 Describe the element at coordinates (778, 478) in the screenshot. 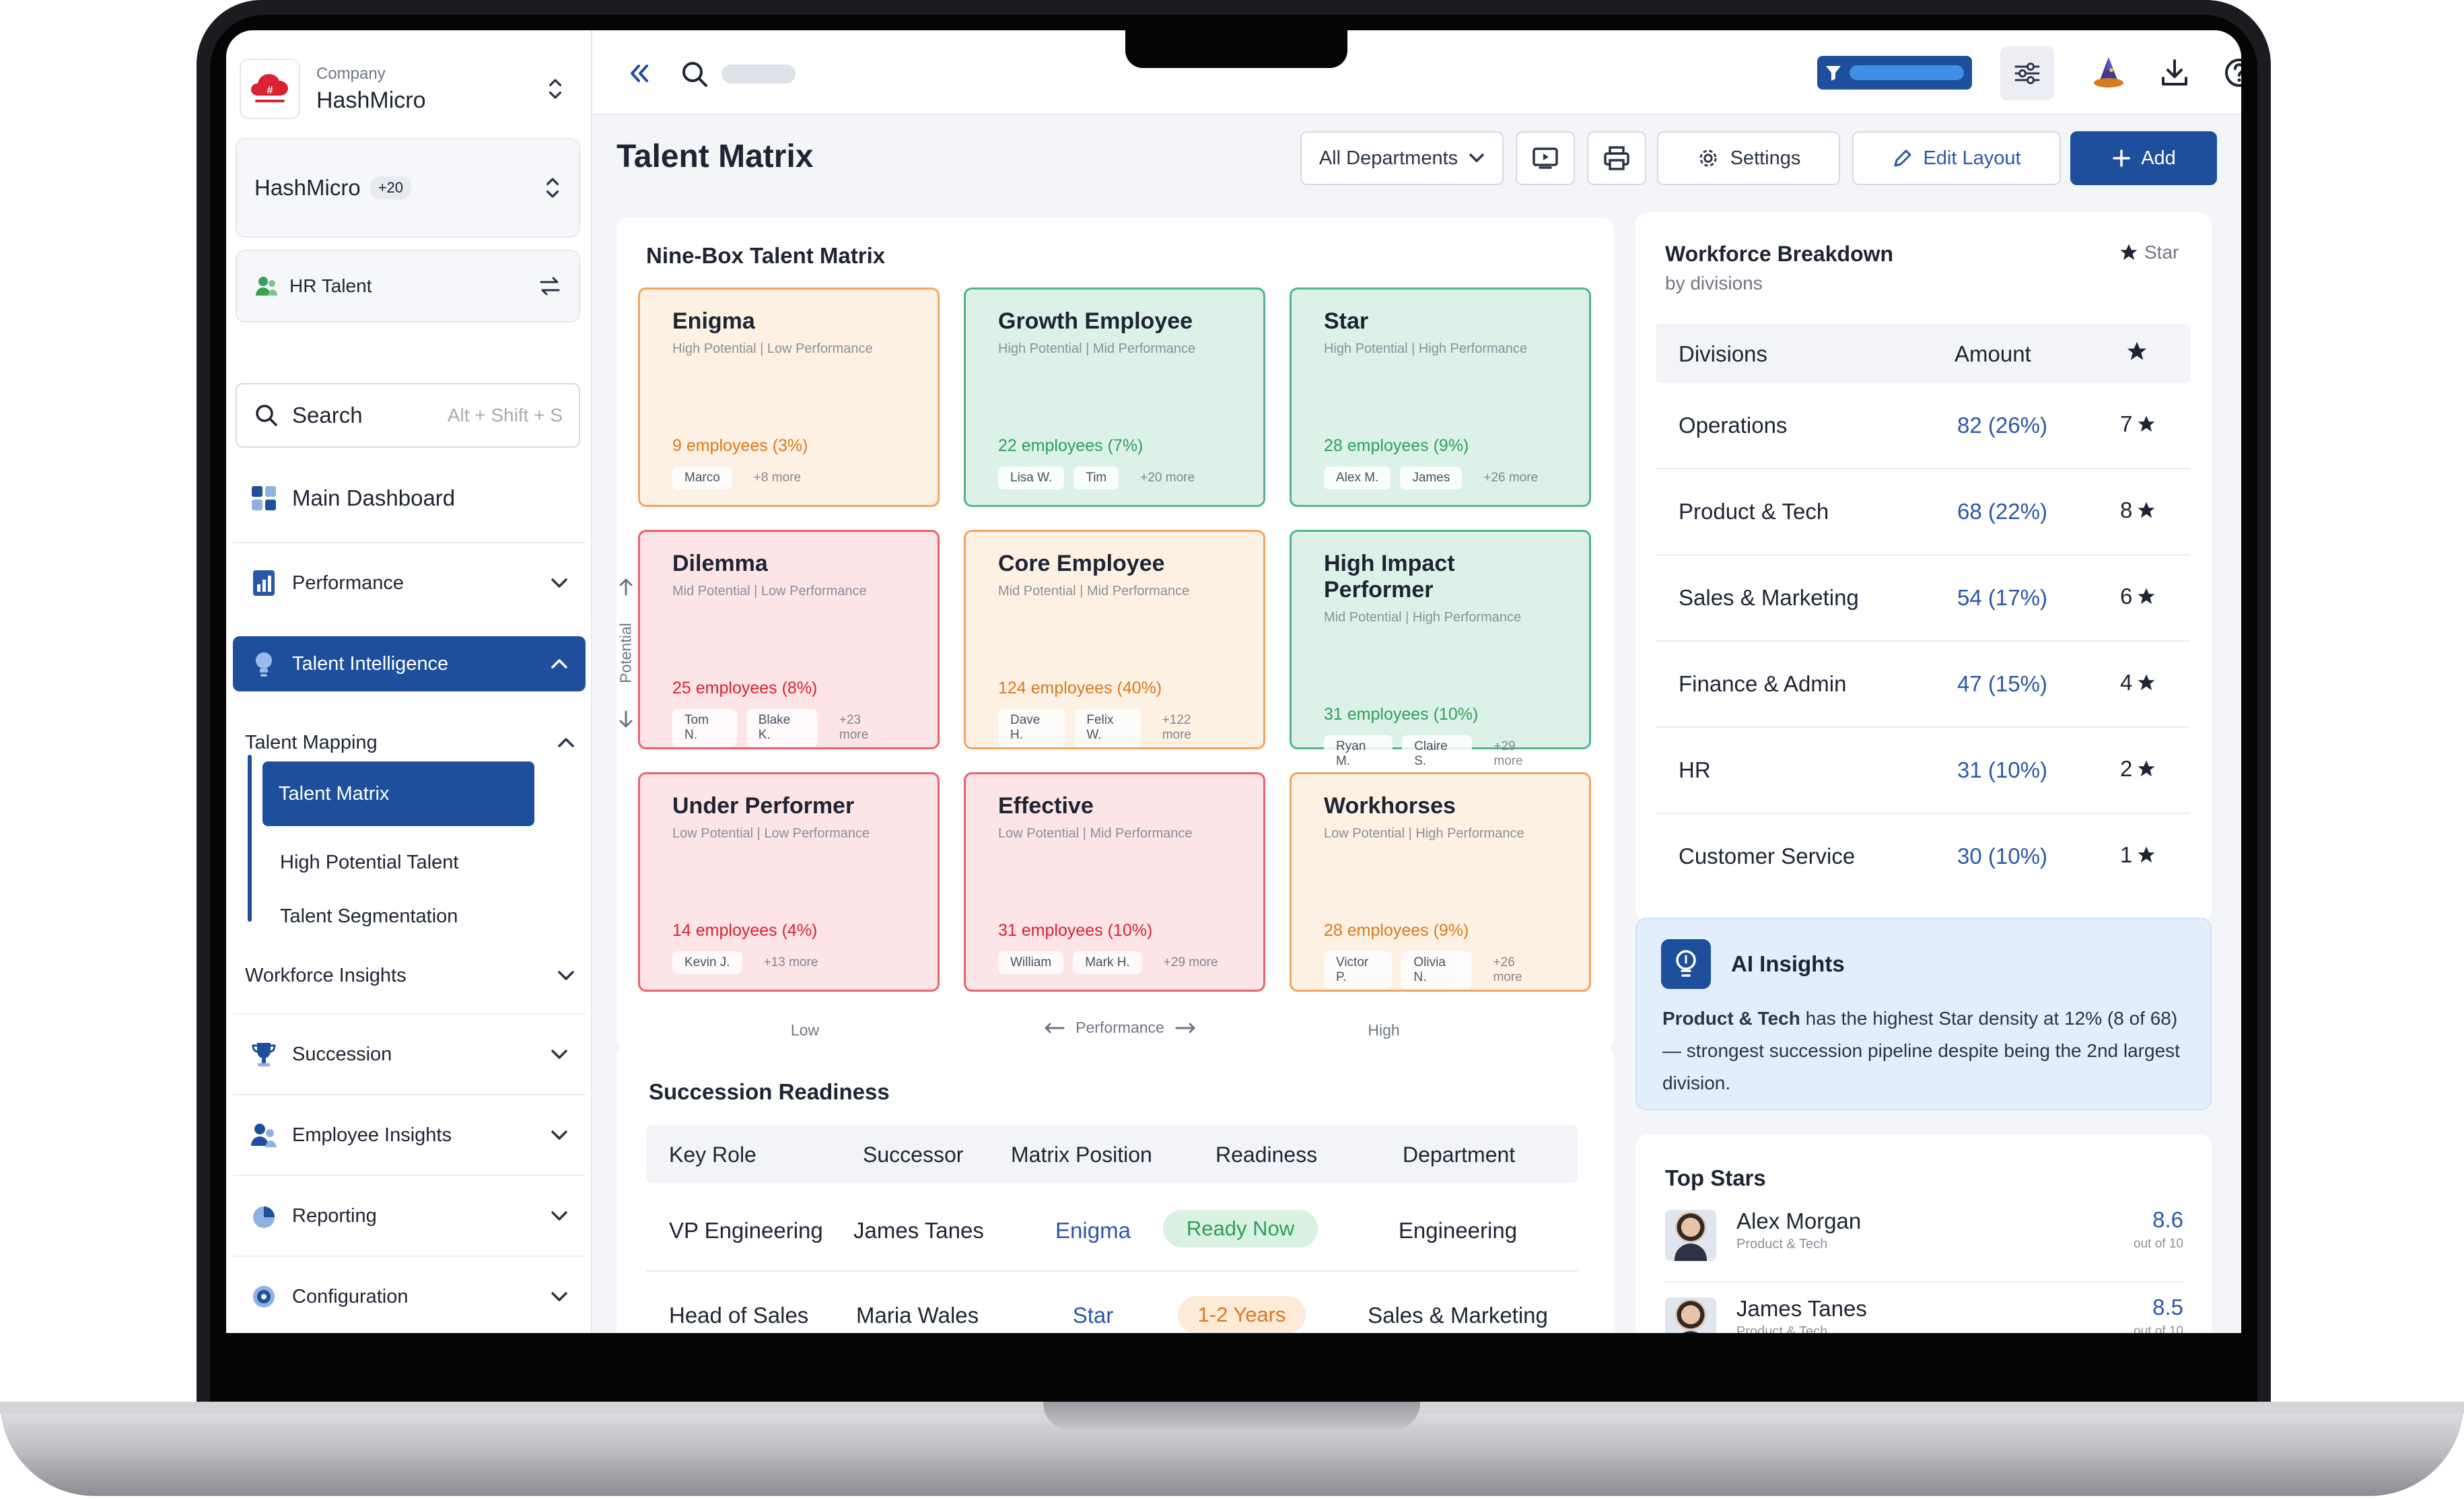

I see `more-tag: +8 more` at that location.